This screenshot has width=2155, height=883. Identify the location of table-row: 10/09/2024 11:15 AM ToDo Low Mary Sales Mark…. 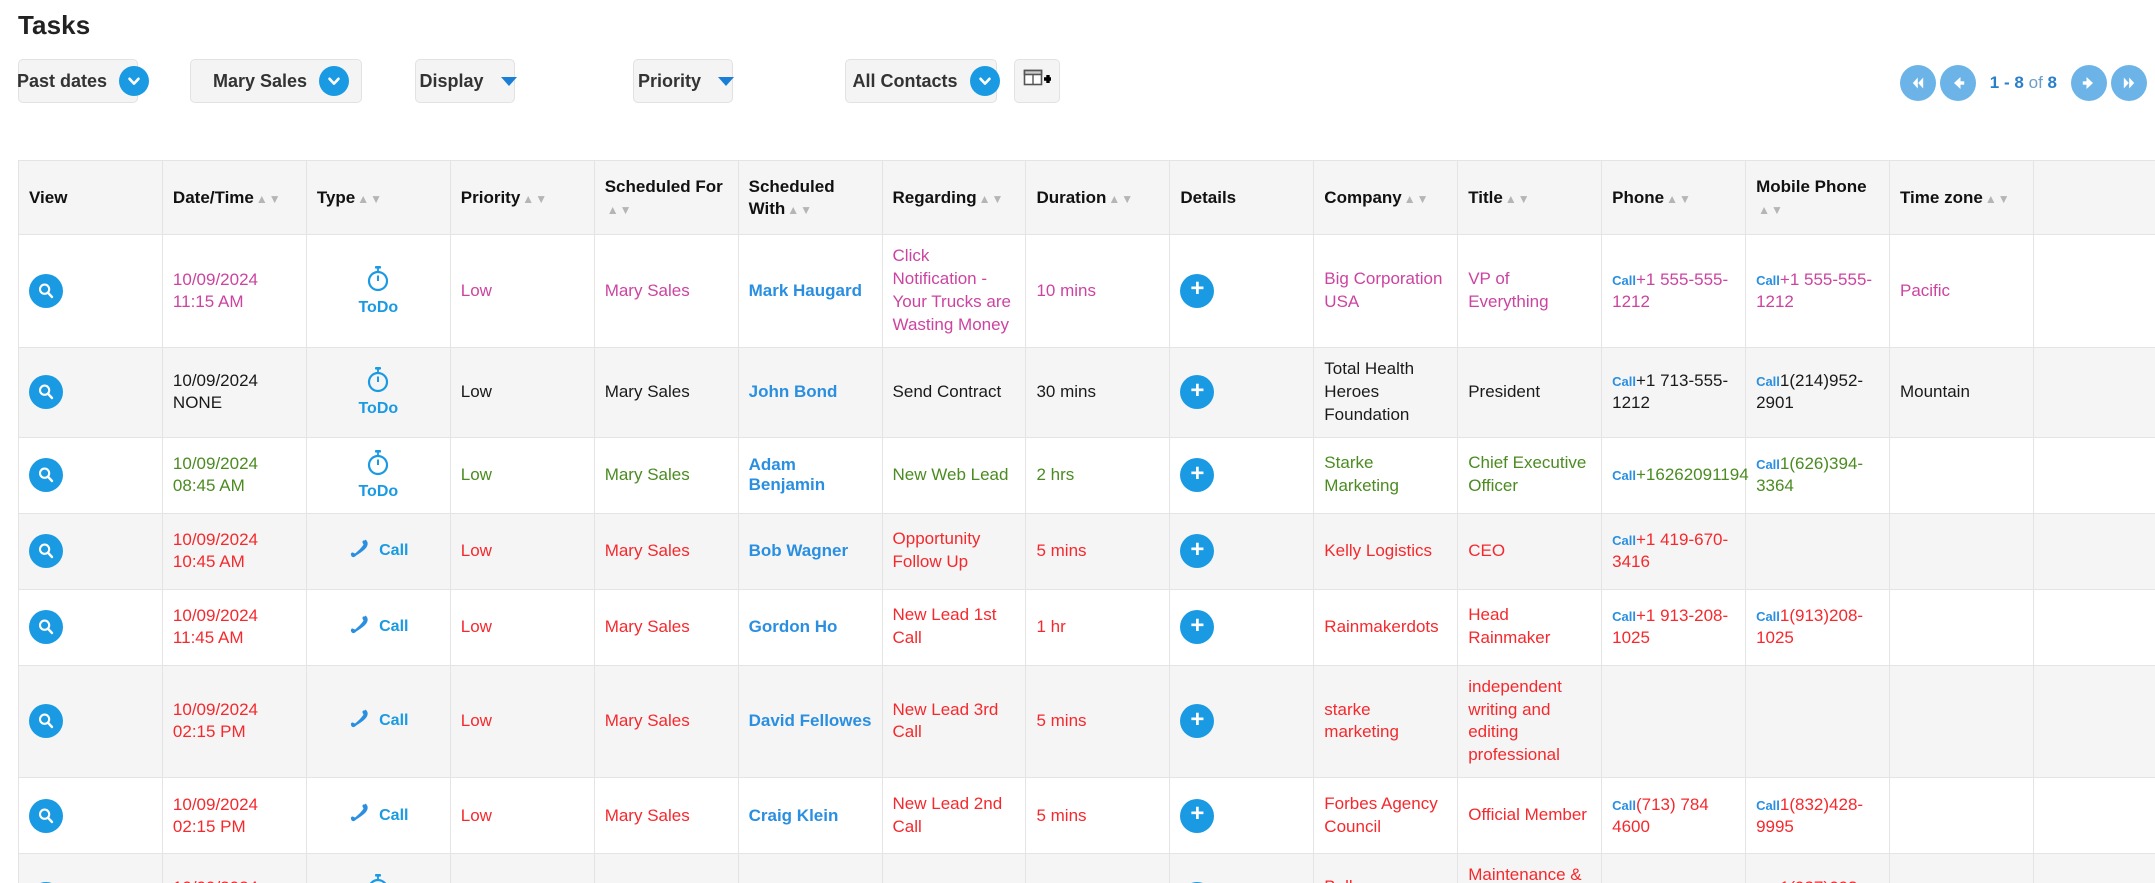
(1086, 291).